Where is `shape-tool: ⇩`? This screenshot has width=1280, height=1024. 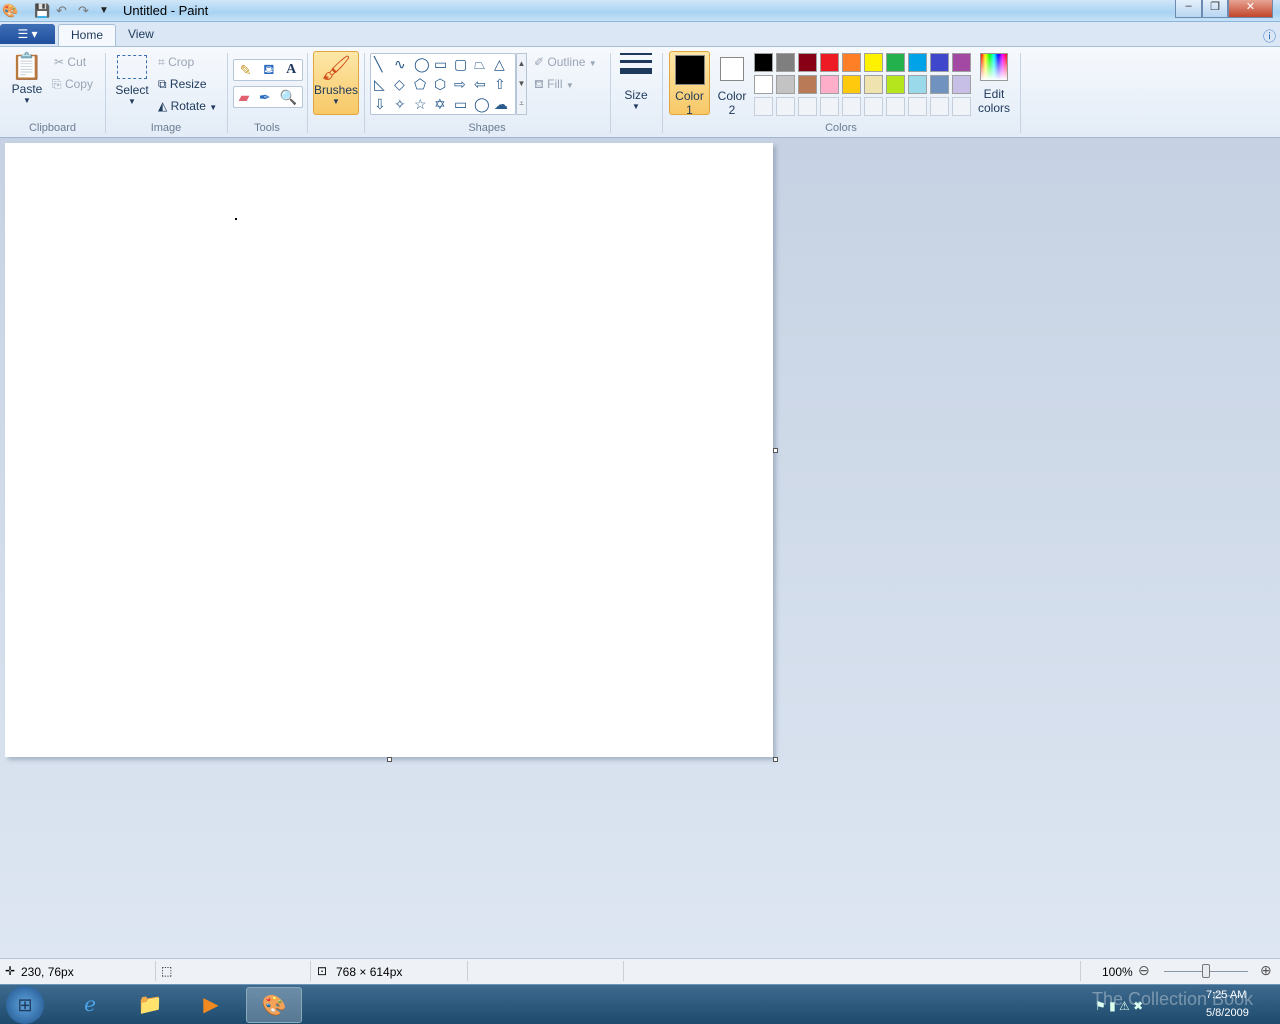 shape-tool: ⇩ is located at coordinates (380, 104).